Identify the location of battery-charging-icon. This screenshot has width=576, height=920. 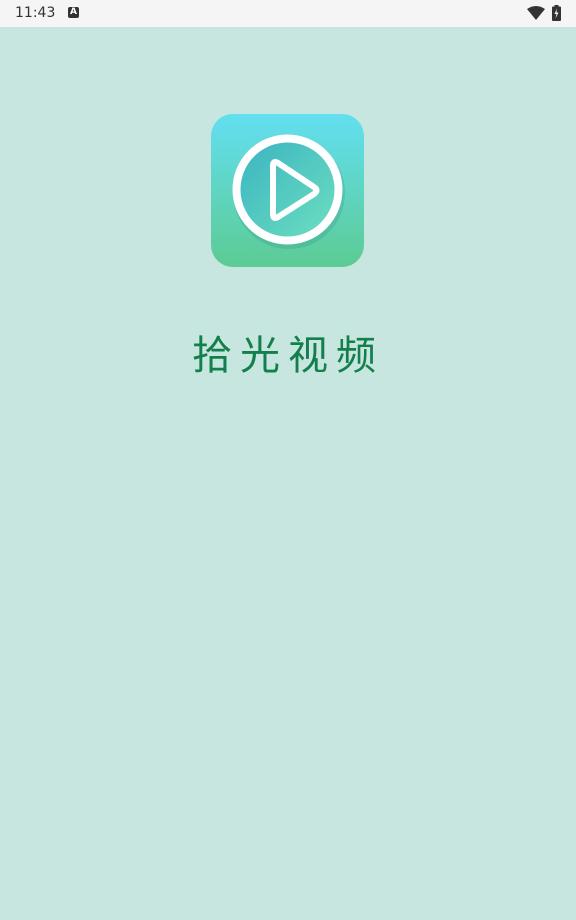
(556, 13).